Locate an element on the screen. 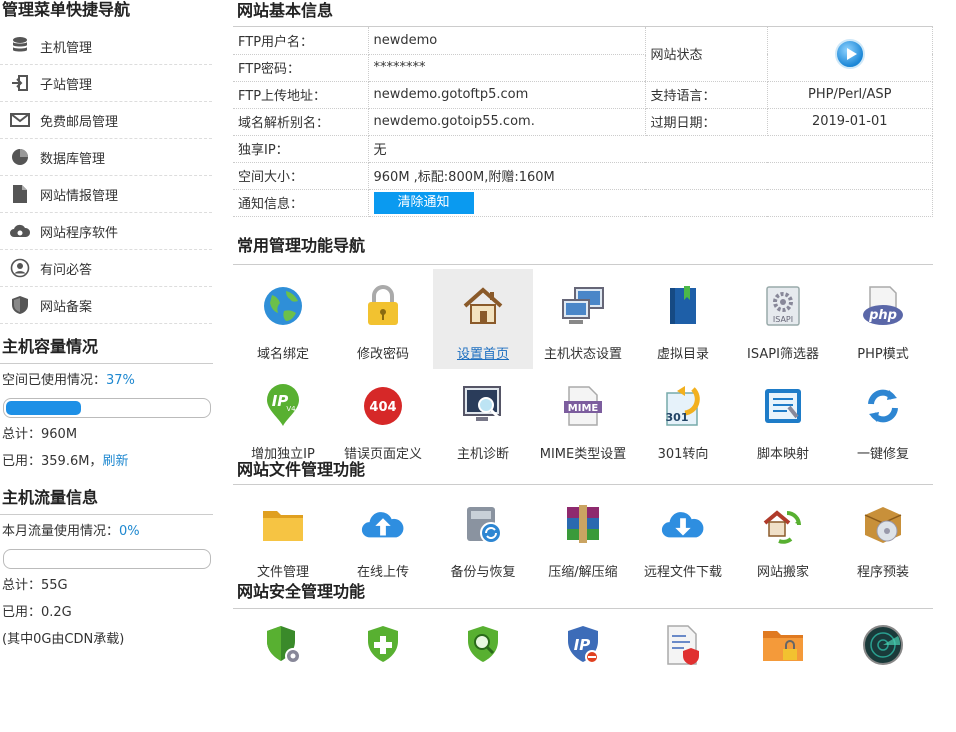 The height and width of the screenshot is (732, 956). book-icon is located at coordinates (683, 306).